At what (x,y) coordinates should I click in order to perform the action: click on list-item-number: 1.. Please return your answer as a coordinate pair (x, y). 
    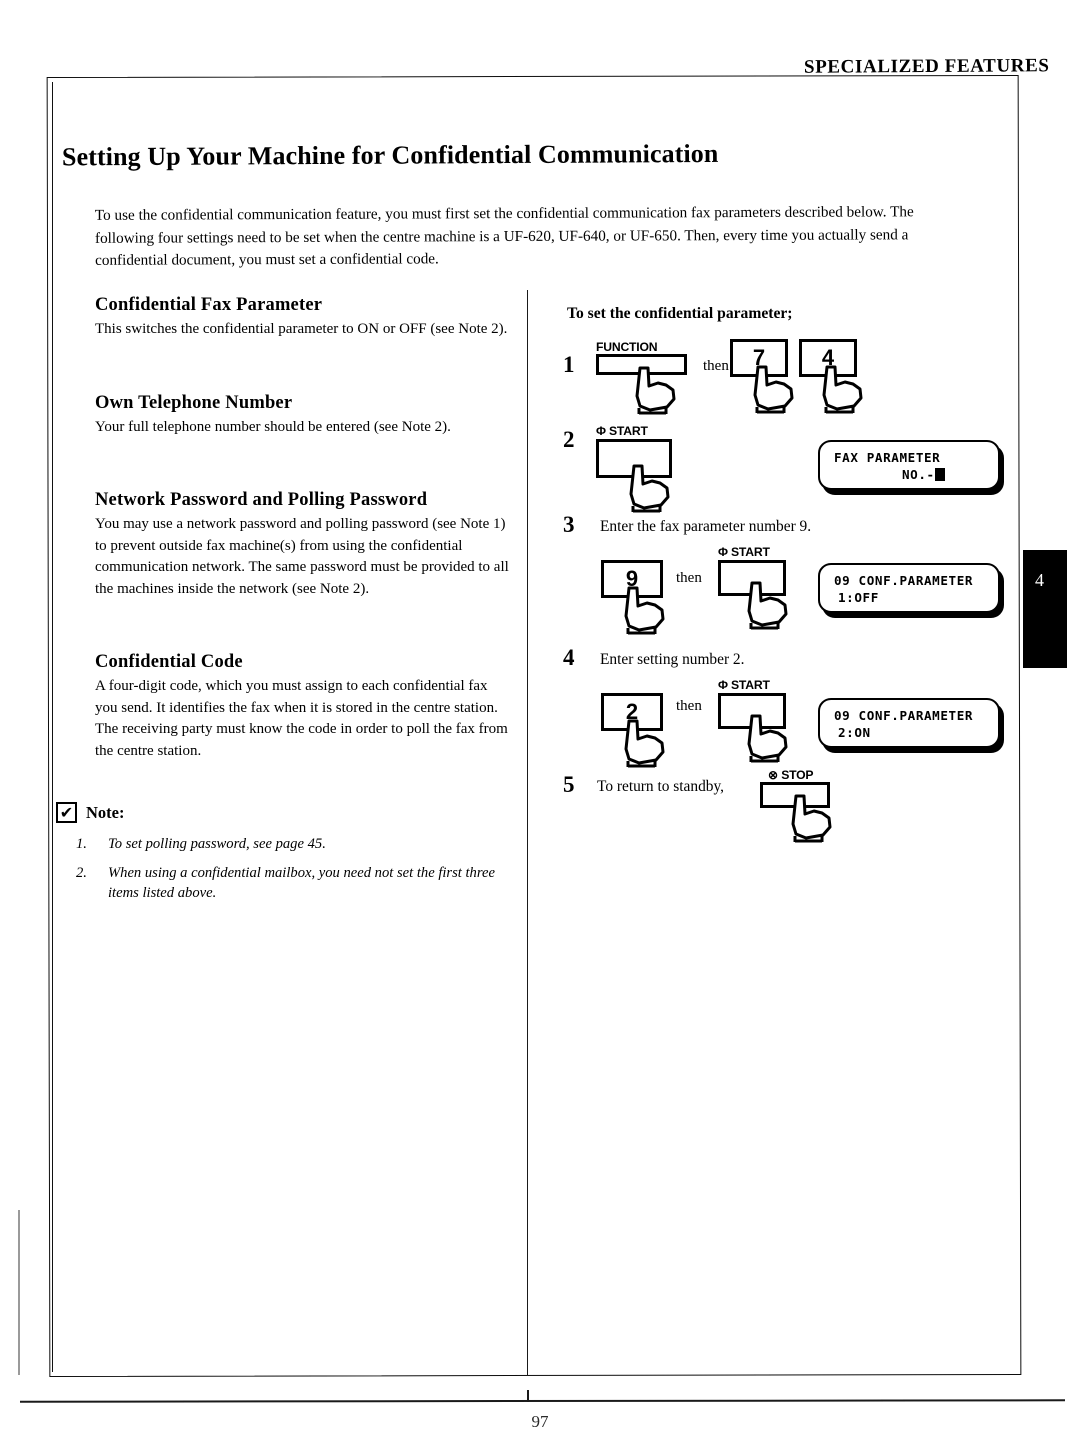
    Looking at the image, I should click on (81, 844).